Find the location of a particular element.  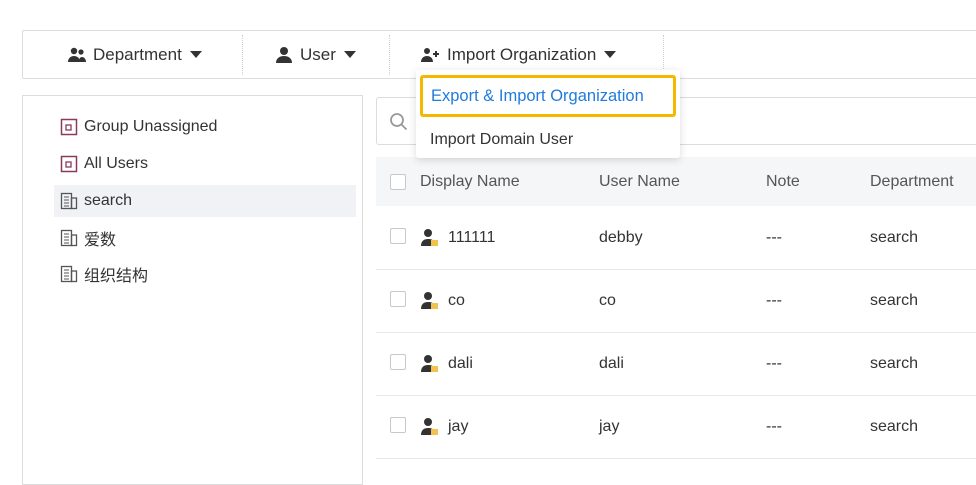

table-row: co co --- search is located at coordinates (676, 301).